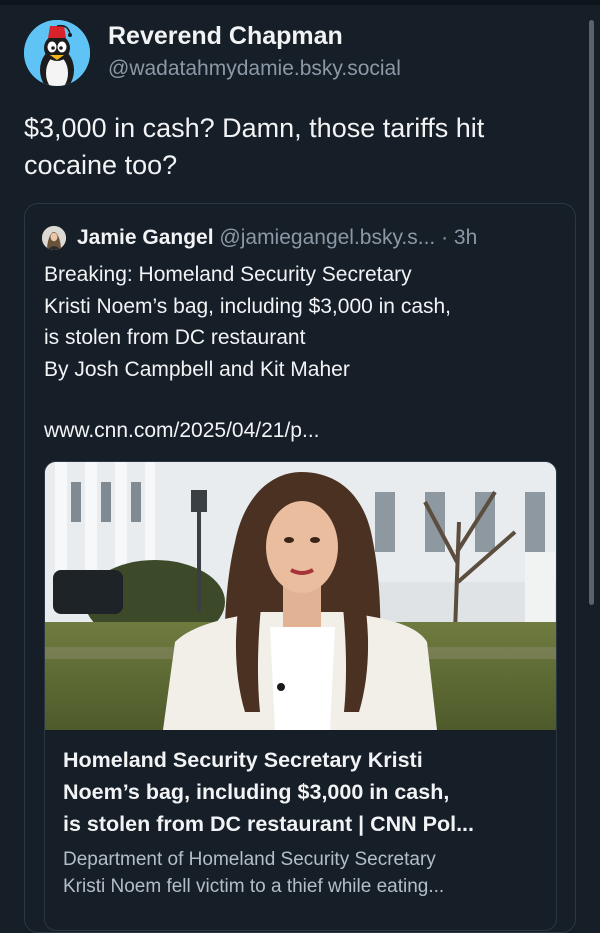  I want to click on post-text-line: $3,000 in cash? Damn, those tariffs hit, so click(254, 128).